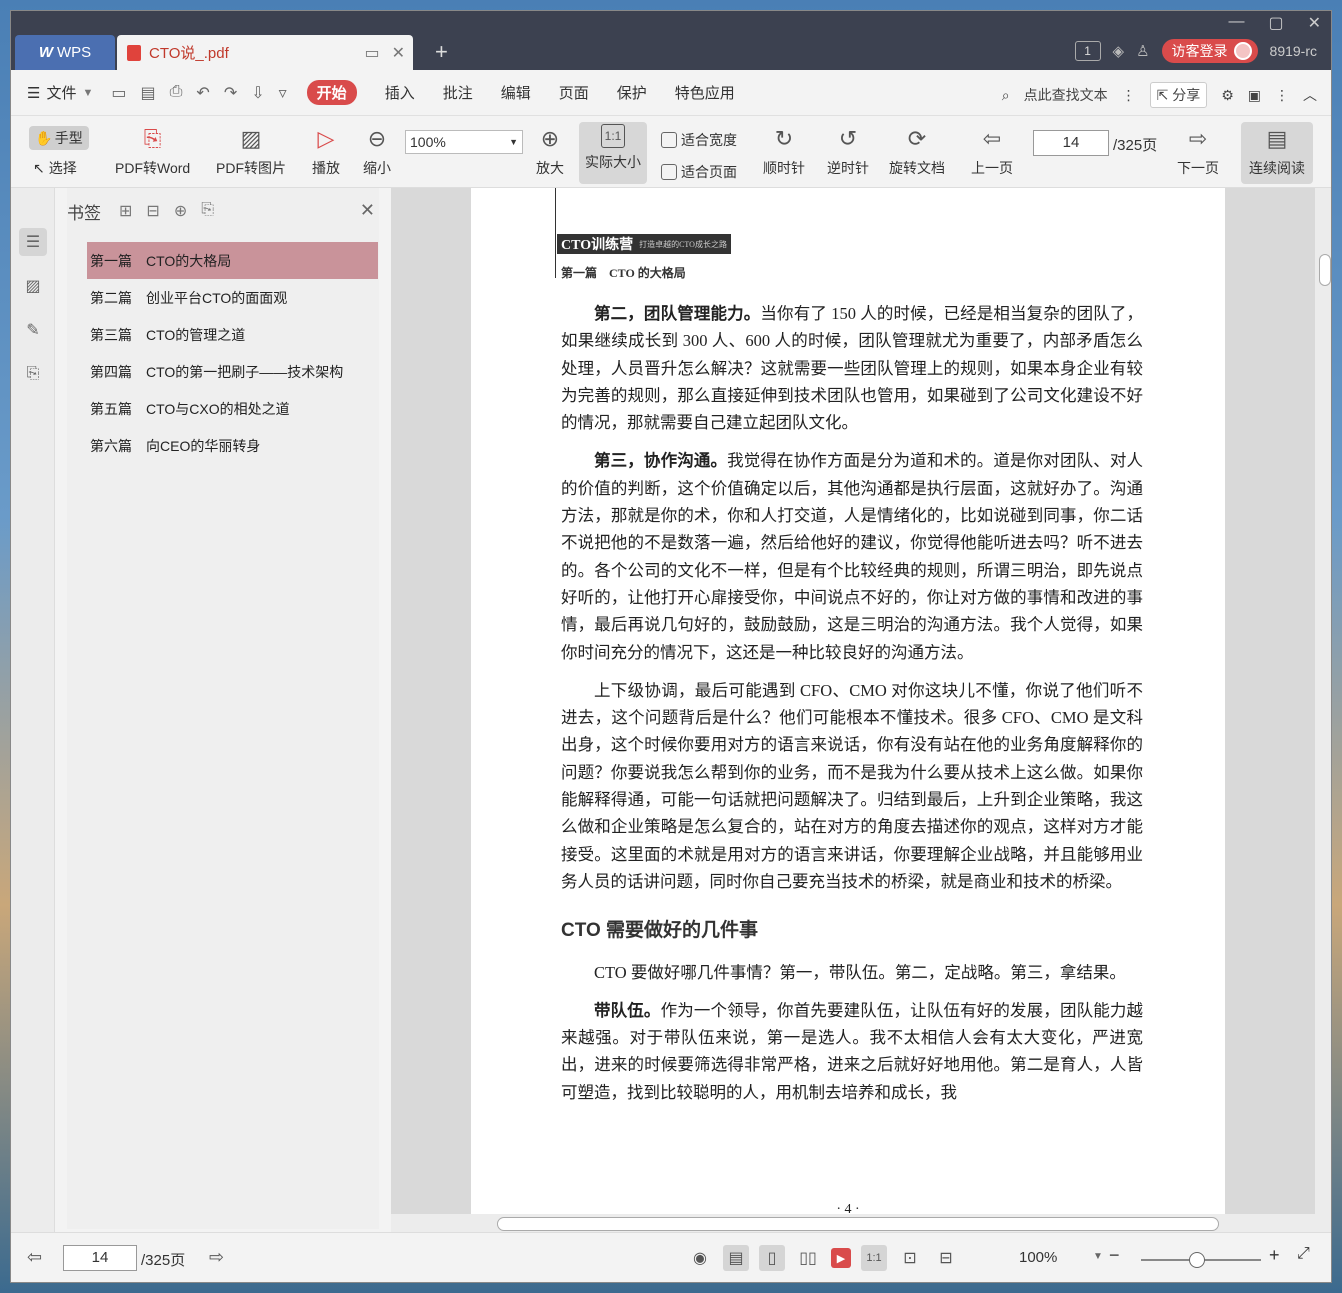  What do you see at coordinates (613, 153) in the screenshot?
I see `actual-size-button: 1:1 实际大小` at bounding box center [613, 153].